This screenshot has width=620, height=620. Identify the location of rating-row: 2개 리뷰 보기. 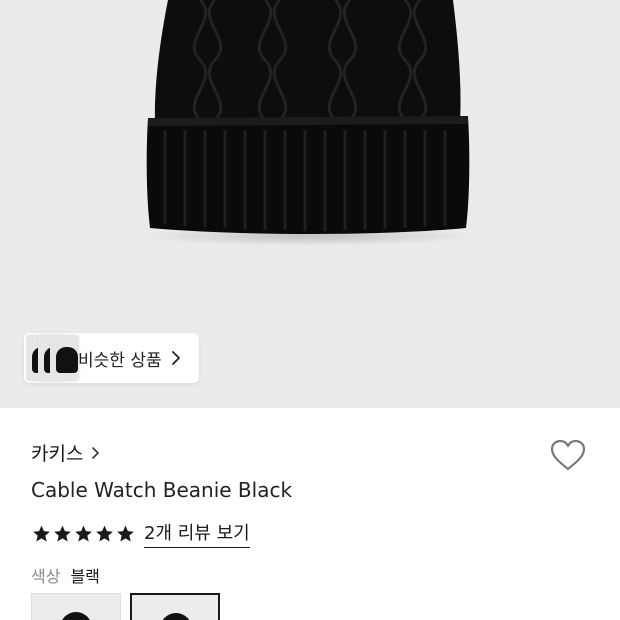
(140, 533).